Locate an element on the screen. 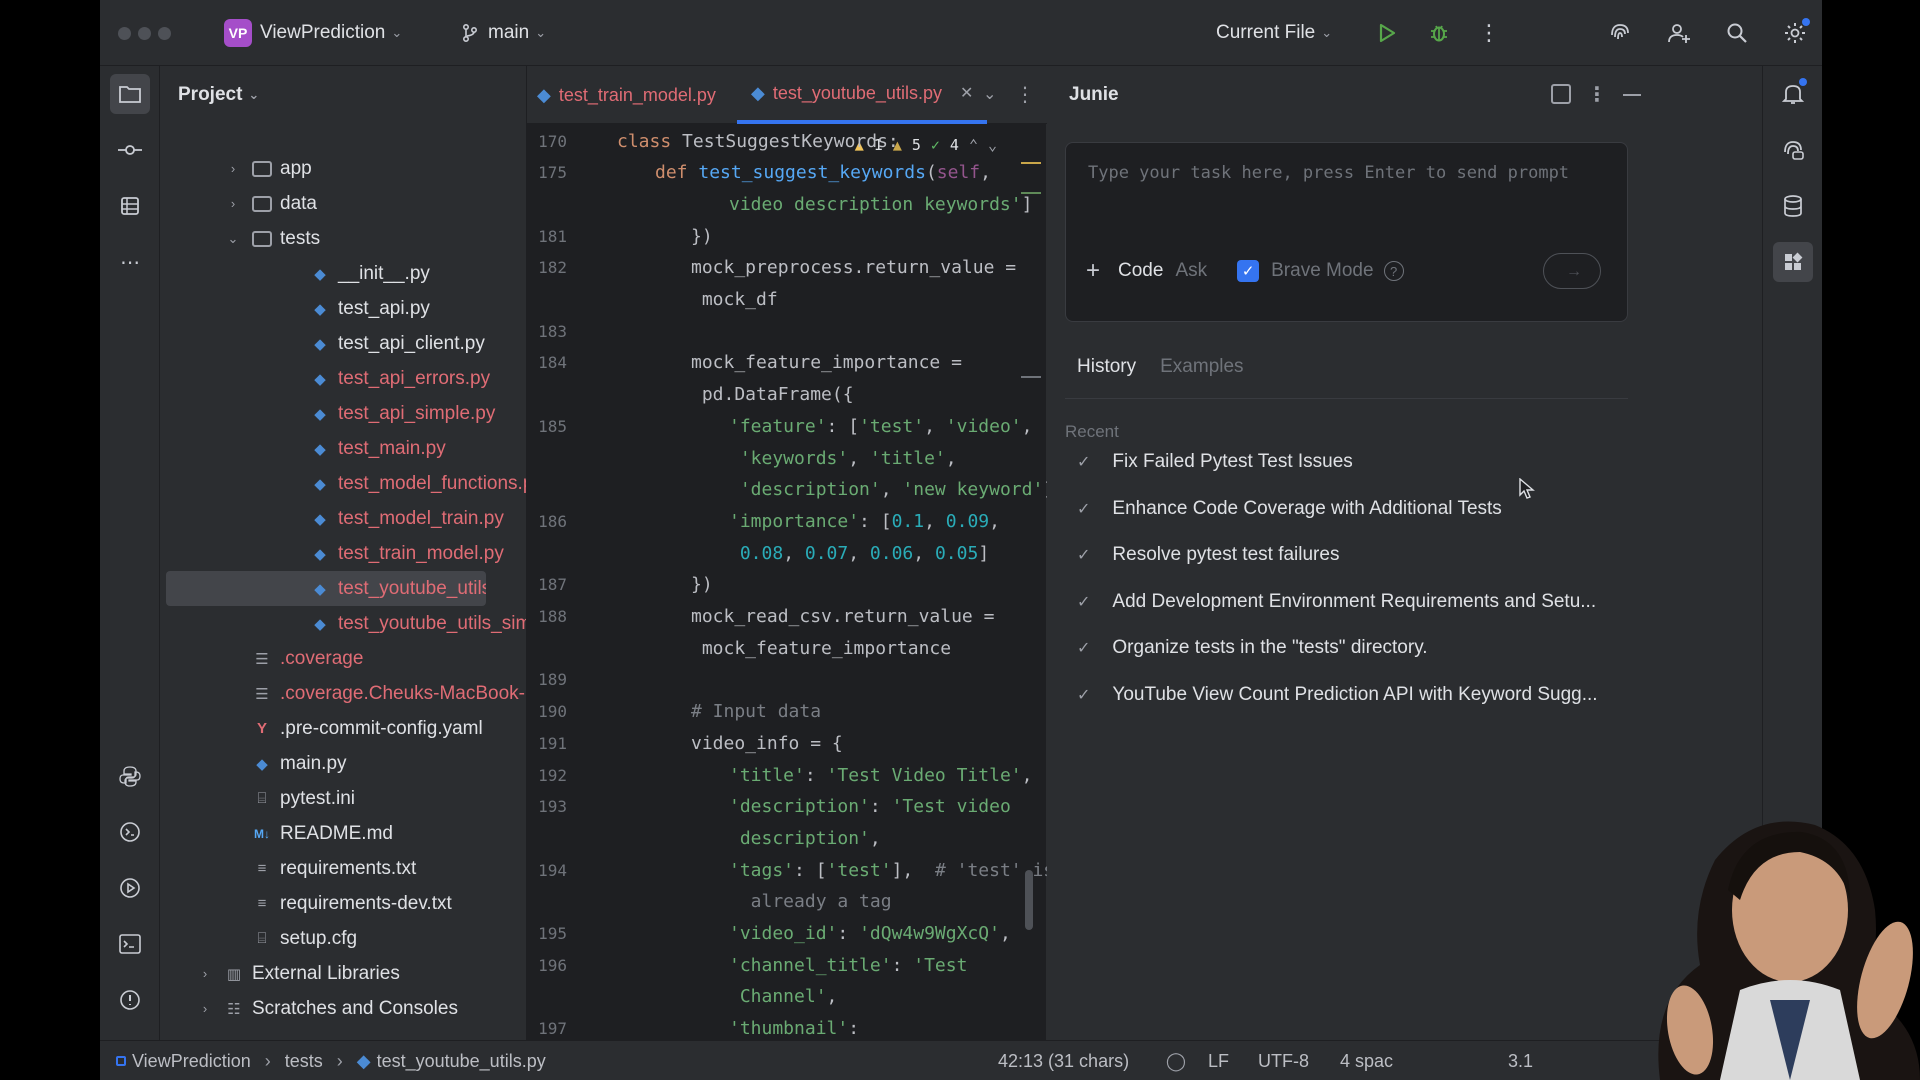  mode-code-button: Code is located at coordinates (1140, 271).